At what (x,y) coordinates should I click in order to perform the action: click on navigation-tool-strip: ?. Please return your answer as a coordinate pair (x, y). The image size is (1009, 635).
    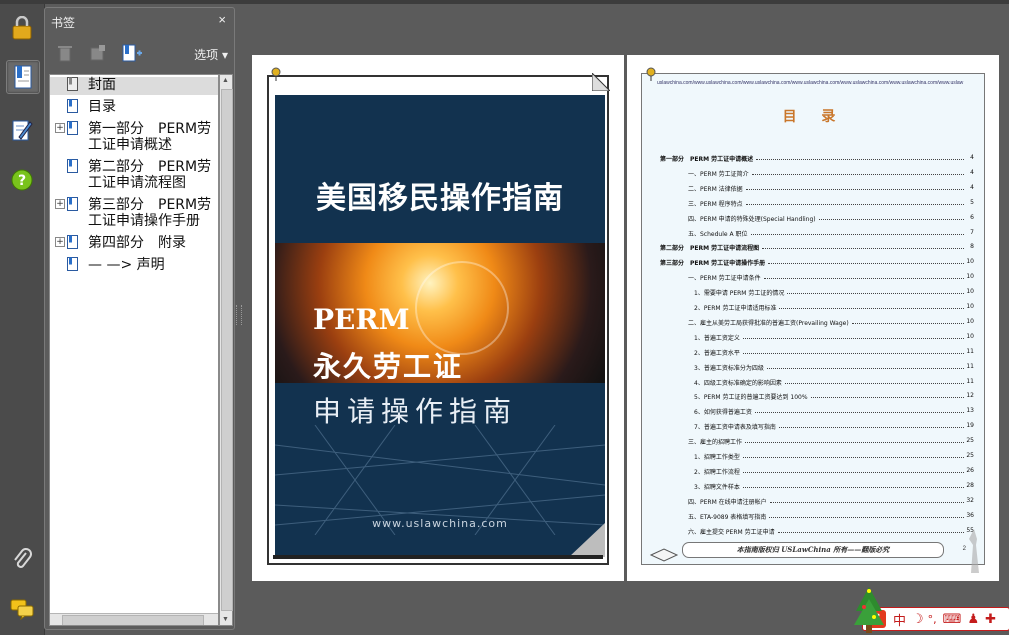
    Looking at the image, I should click on (22, 319).